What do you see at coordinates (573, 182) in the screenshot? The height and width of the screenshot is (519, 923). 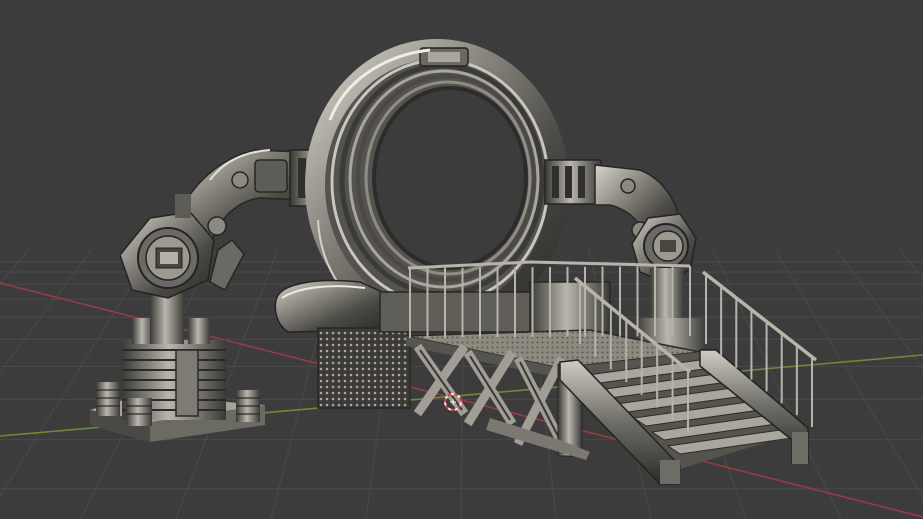 I see `right-ring-clamp` at bounding box center [573, 182].